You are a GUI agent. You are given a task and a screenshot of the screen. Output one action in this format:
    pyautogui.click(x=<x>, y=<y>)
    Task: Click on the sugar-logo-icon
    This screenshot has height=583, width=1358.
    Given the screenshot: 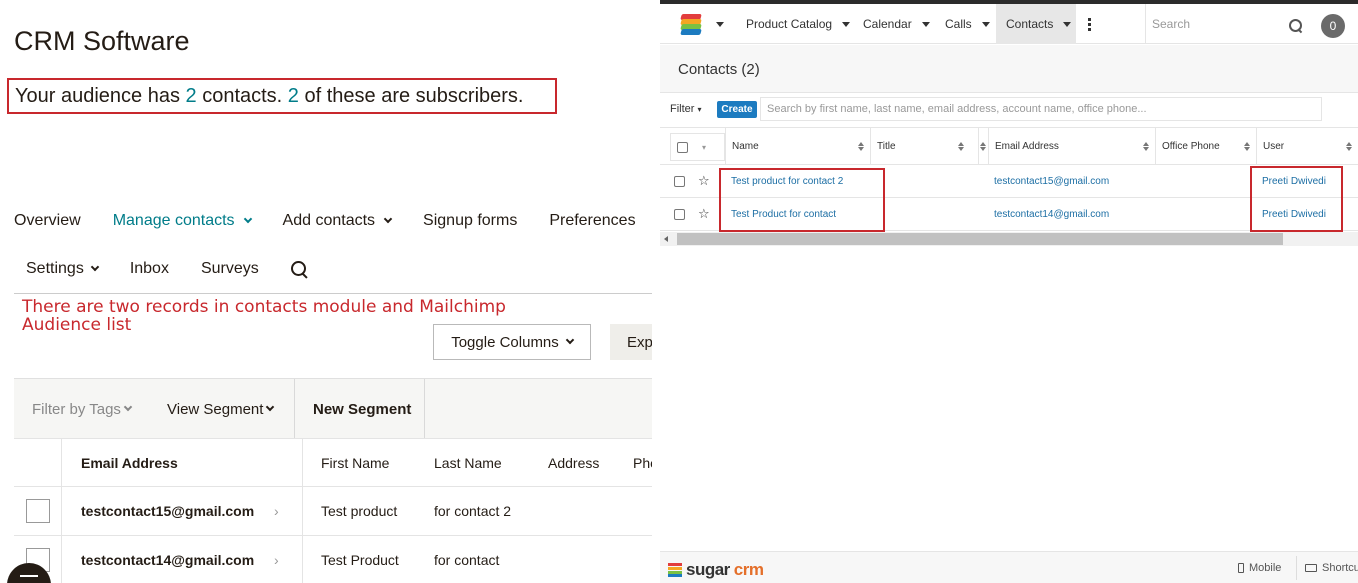 What is the action you would take?
    pyautogui.click(x=691, y=25)
    